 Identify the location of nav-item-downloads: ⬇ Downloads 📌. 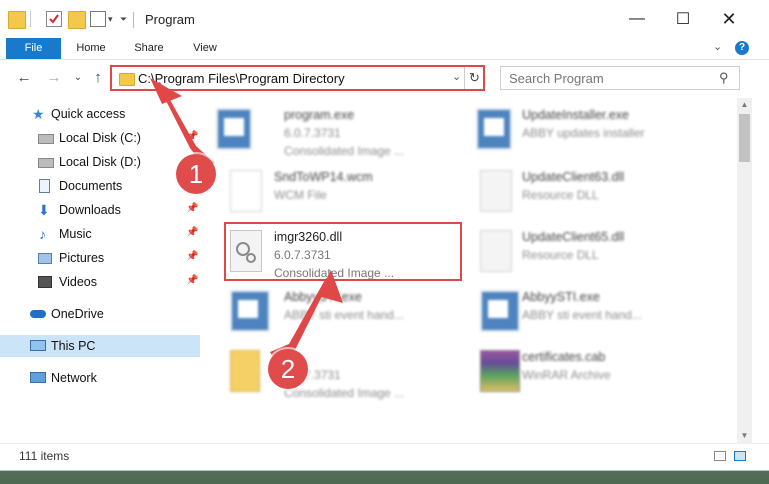
(100, 210).